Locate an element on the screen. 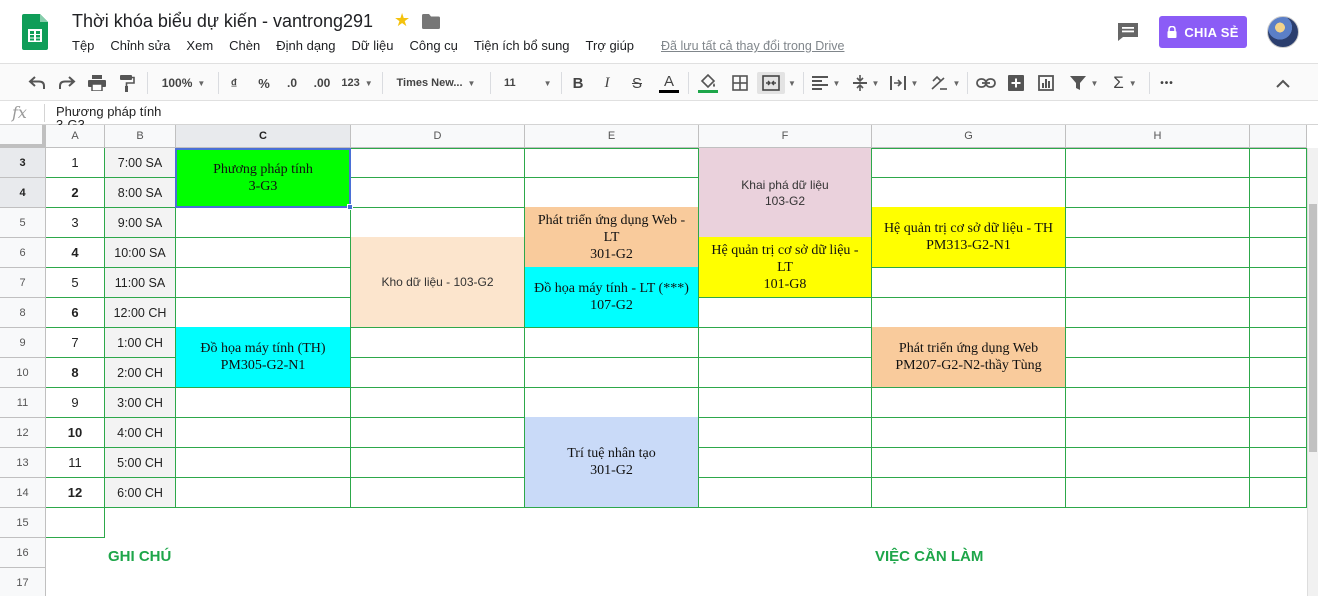 The width and height of the screenshot is (1318, 596). bold-button: B is located at coordinates (578, 83).